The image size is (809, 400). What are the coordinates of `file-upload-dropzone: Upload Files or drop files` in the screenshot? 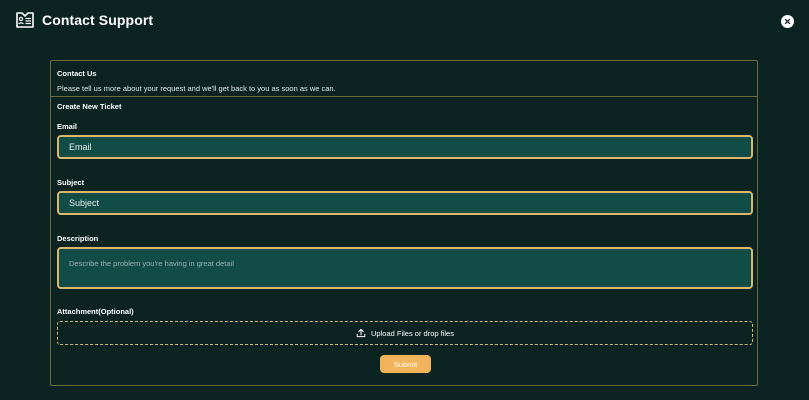 It's located at (405, 333).